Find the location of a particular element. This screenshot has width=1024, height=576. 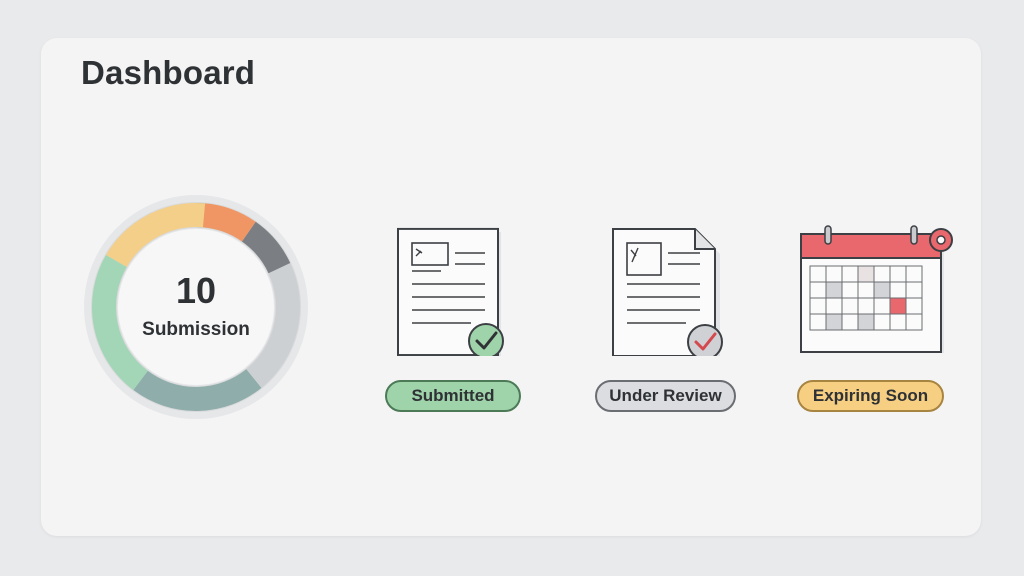

donut-center: 10 Submission is located at coordinates (196, 307).